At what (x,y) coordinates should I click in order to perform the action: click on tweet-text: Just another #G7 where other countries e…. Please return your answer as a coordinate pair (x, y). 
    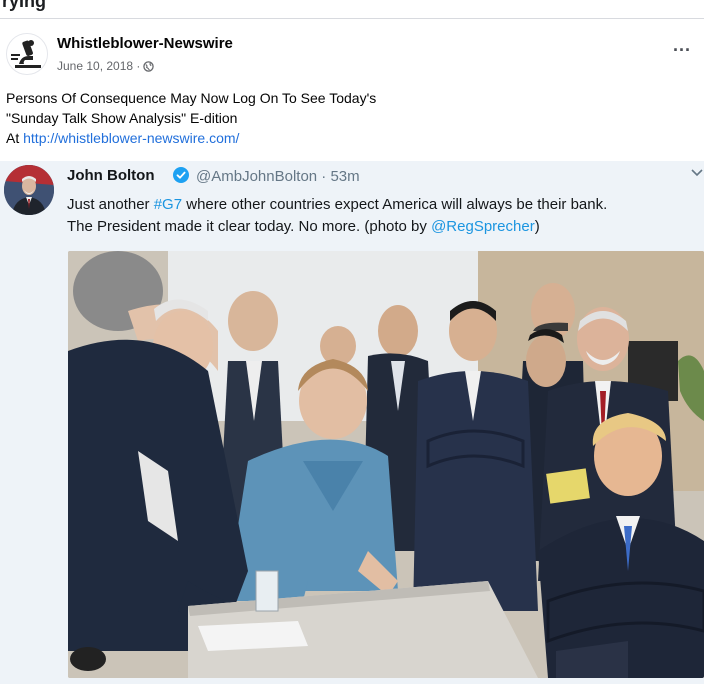
    Looking at the image, I should click on (385, 216).